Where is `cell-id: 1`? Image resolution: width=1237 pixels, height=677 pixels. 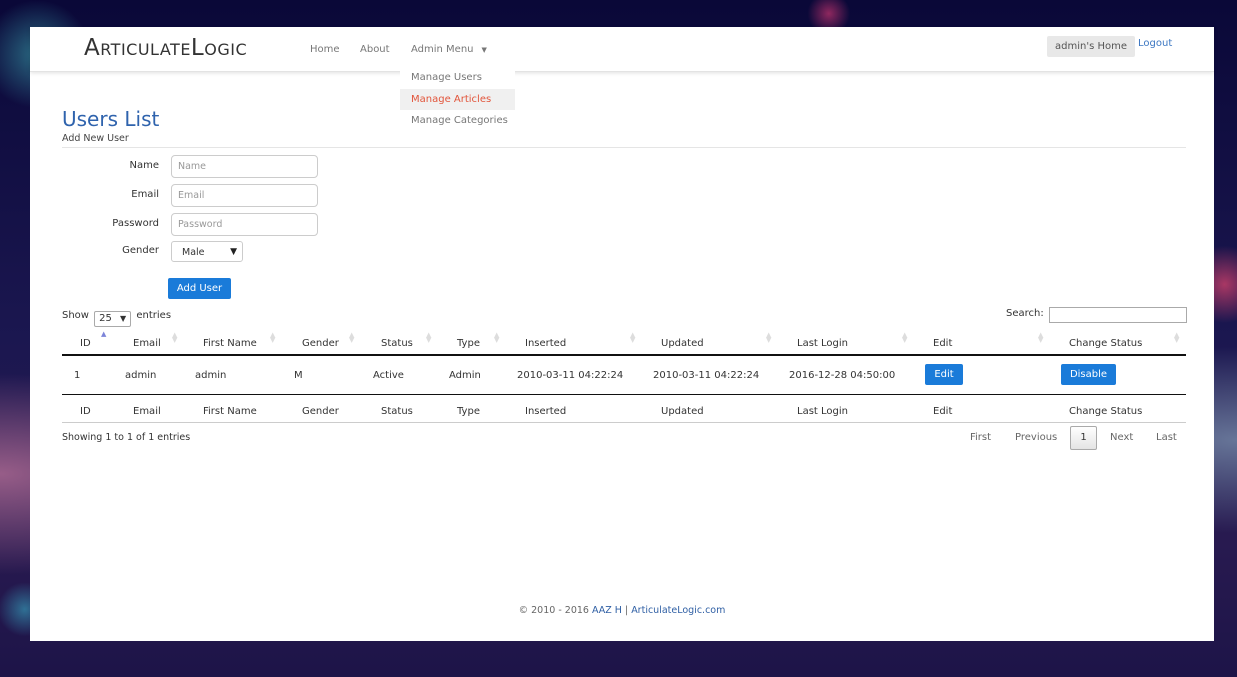 cell-id: 1 is located at coordinates (77, 375).